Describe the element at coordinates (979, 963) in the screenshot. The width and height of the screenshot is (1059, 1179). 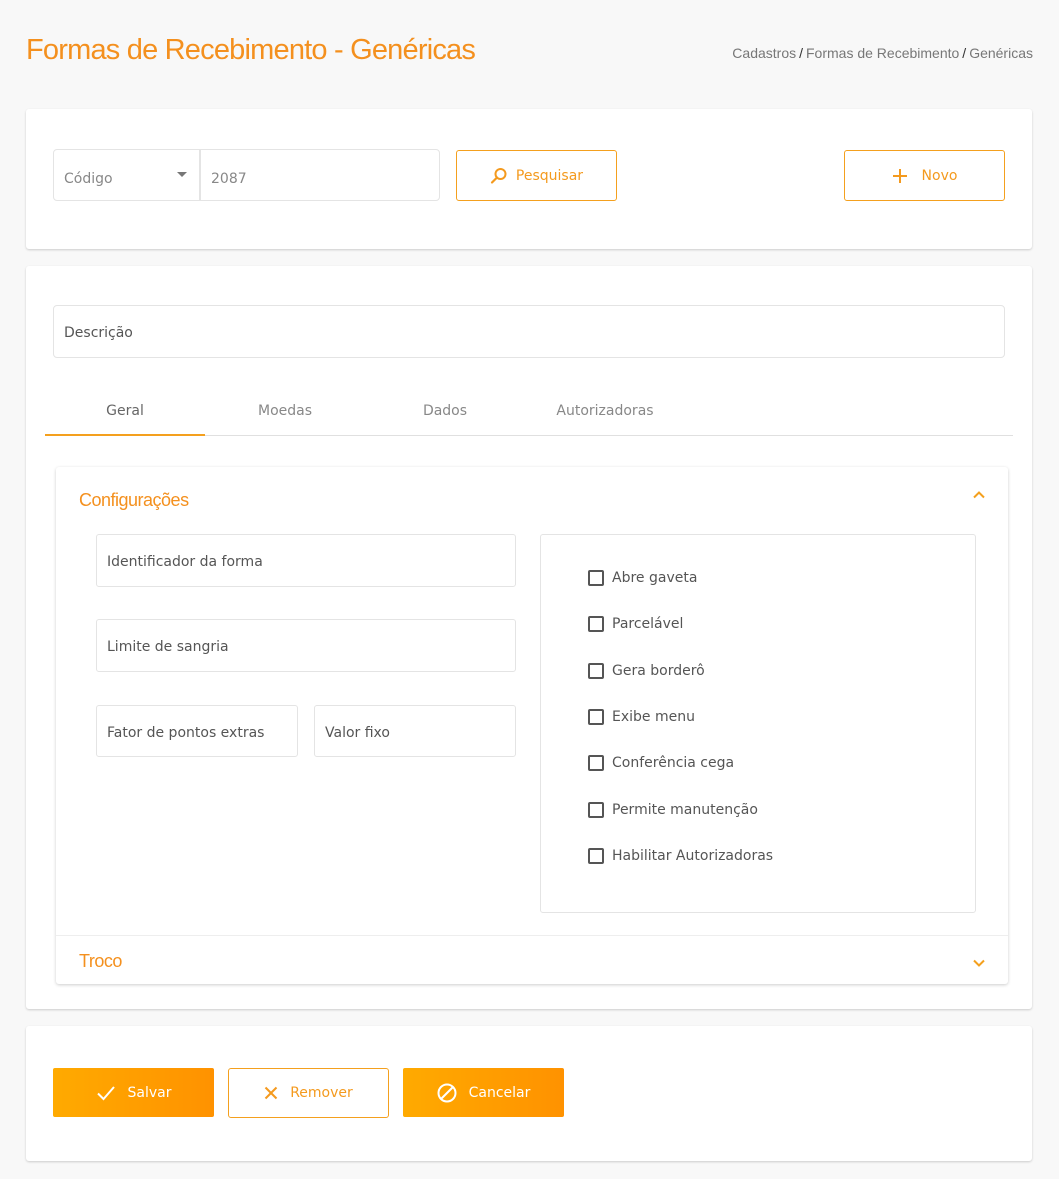
I see `chevron-down-icon` at that location.